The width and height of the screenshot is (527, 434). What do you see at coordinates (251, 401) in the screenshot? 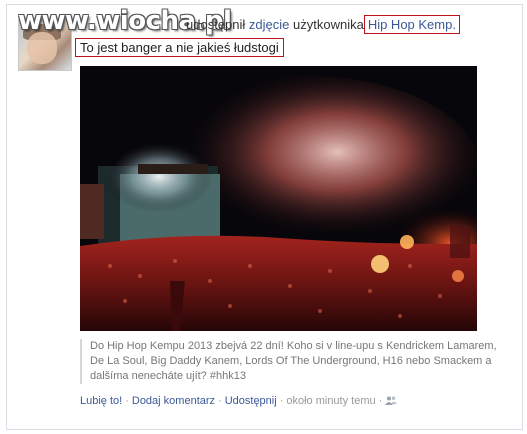
I see `share-button: Udostępnij` at bounding box center [251, 401].